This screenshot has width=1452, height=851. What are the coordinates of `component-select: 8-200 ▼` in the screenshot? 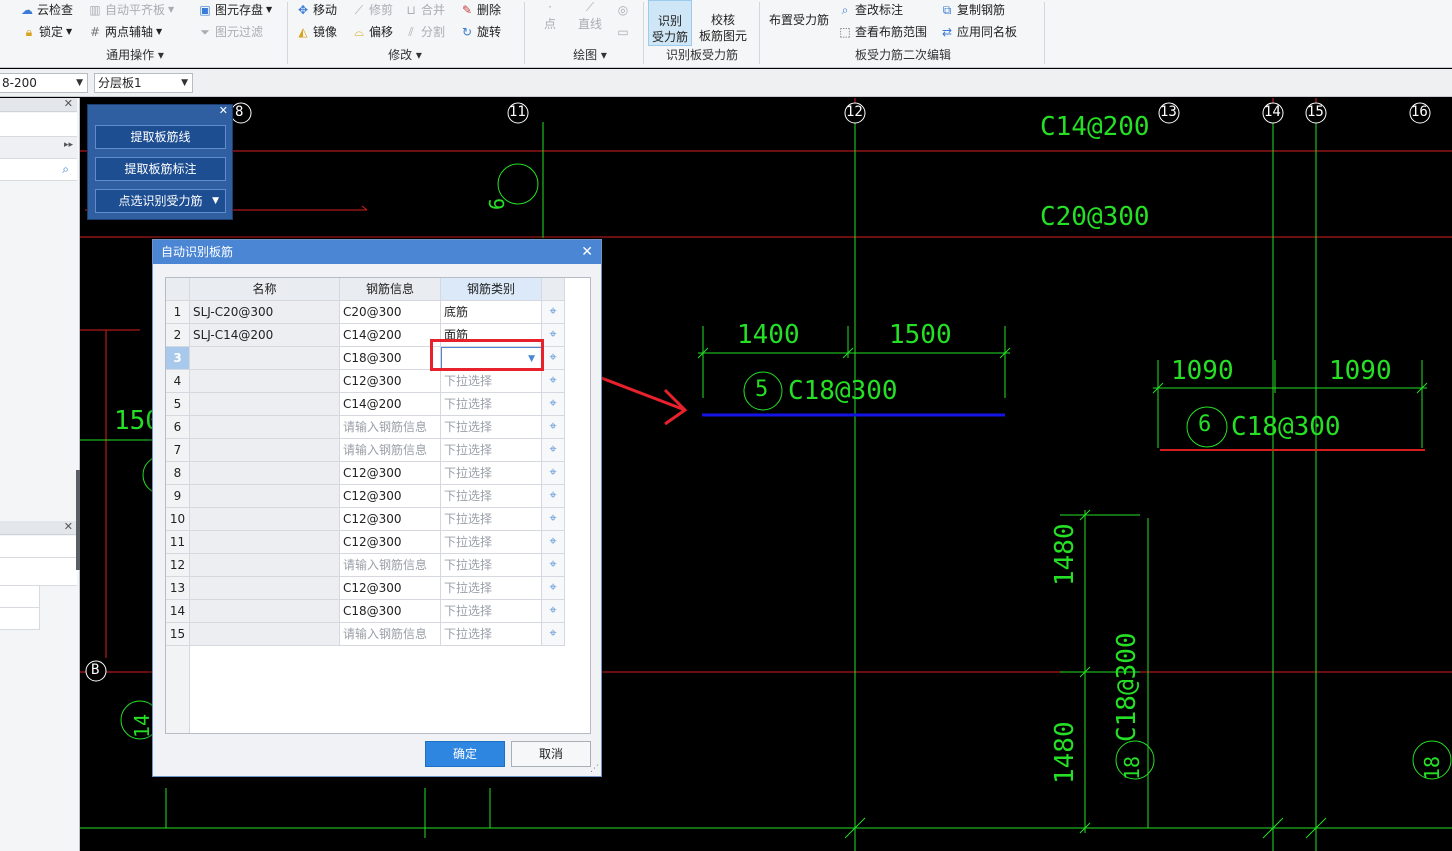 It's located at (44, 83).